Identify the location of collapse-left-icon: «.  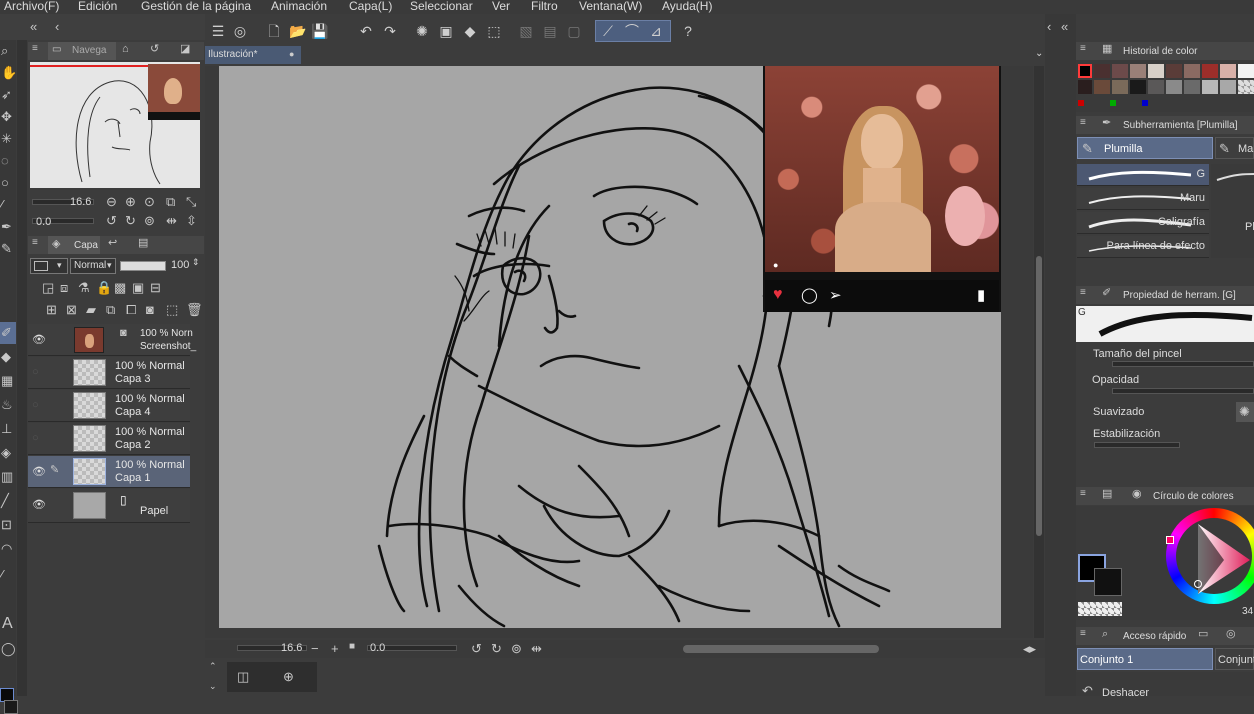
(33, 26).